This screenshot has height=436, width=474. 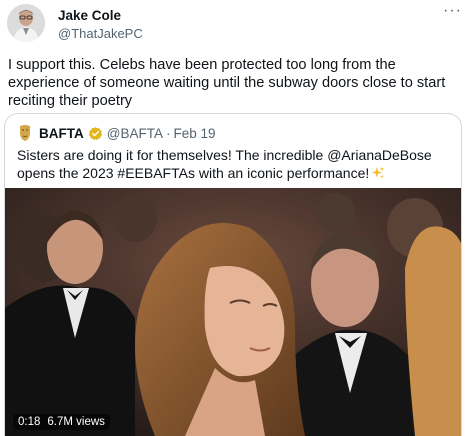 I want to click on video-views: 6.7M views, so click(x=76, y=422).